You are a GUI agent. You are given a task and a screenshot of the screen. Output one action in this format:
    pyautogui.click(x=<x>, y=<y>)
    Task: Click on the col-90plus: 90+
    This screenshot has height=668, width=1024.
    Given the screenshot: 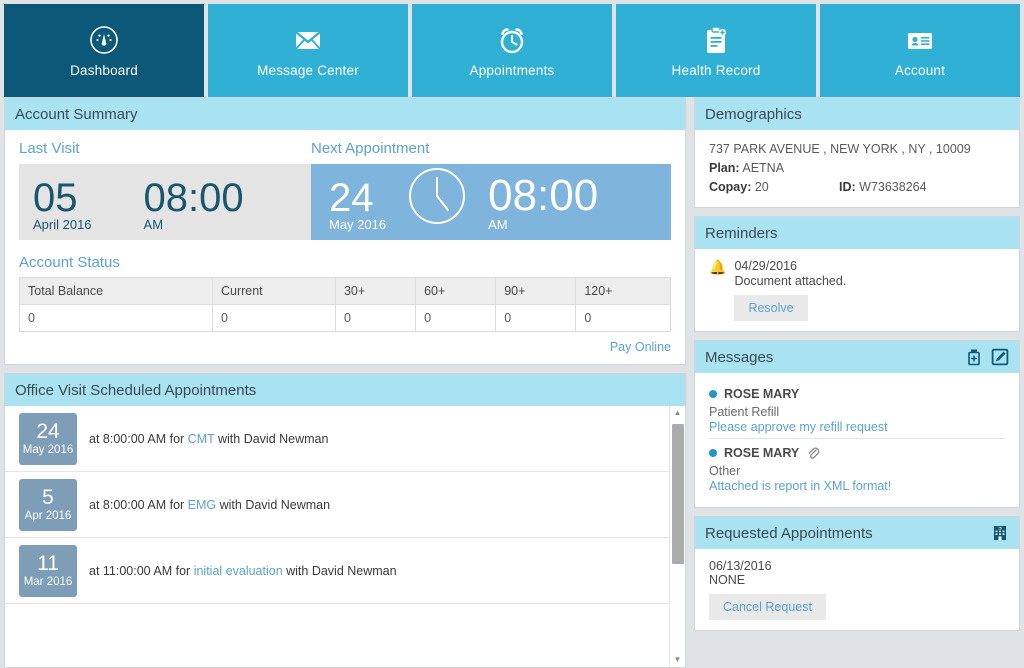 What is the action you would take?
    pyautogui.click(x=536, y=291)
    